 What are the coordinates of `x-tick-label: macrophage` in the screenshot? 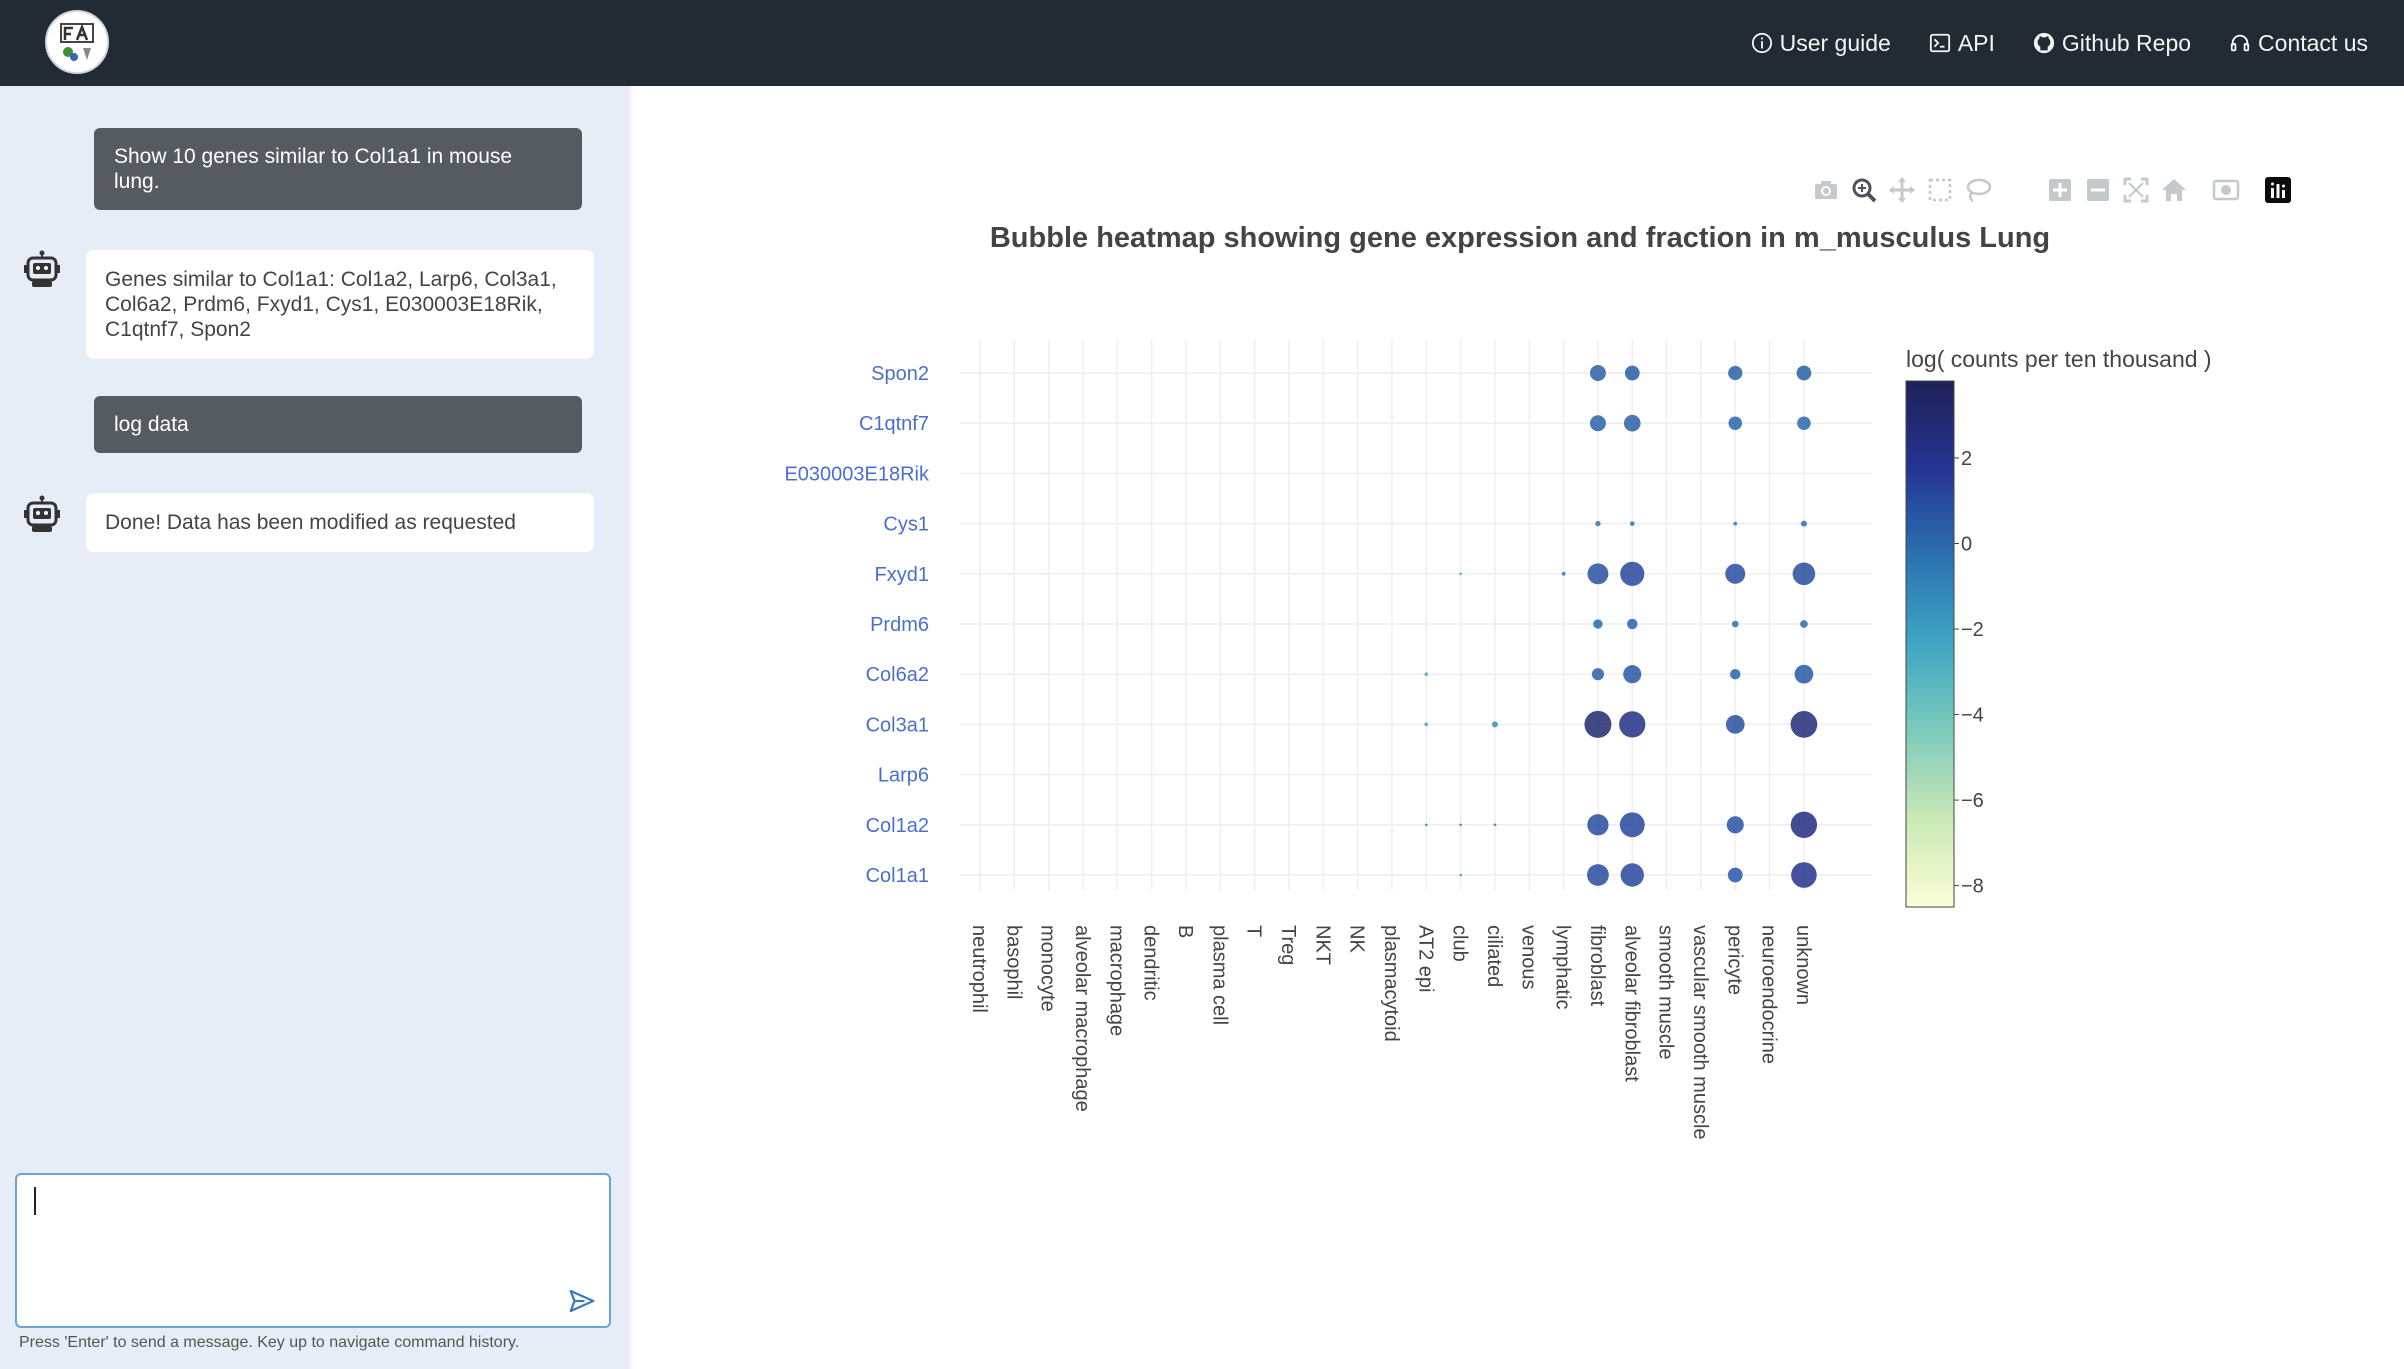 It's located at (1116, 980).